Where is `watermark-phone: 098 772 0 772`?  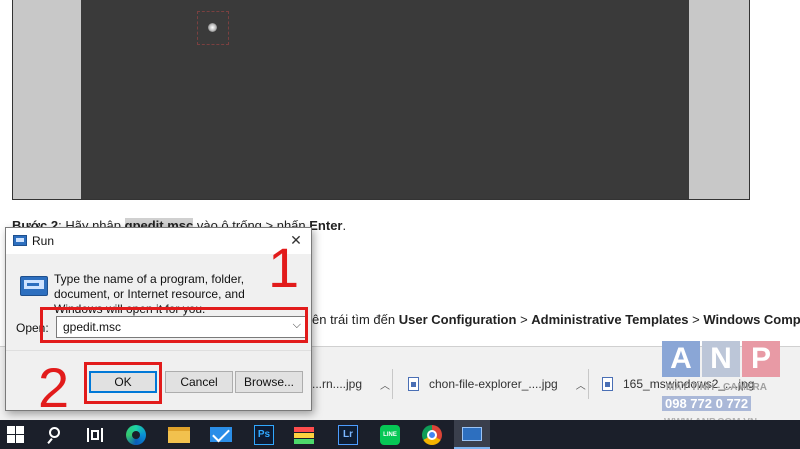
watermark-phone: 098 772 0 772 is located at coordinates (707, 403).